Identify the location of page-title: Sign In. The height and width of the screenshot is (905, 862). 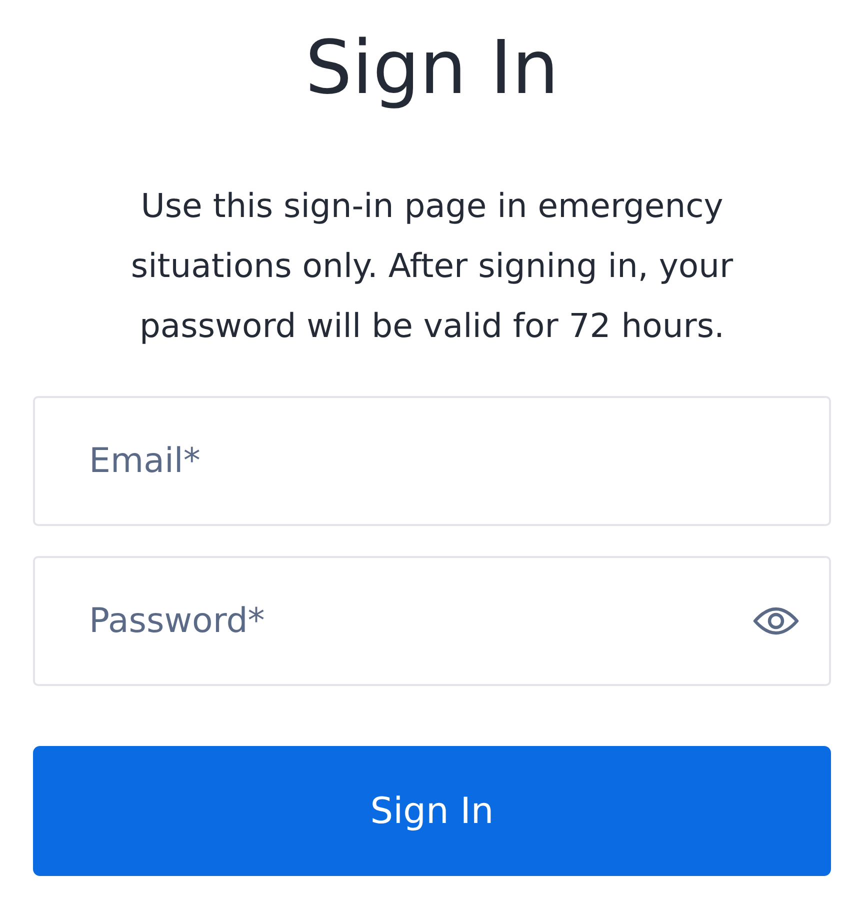
(432, 68).